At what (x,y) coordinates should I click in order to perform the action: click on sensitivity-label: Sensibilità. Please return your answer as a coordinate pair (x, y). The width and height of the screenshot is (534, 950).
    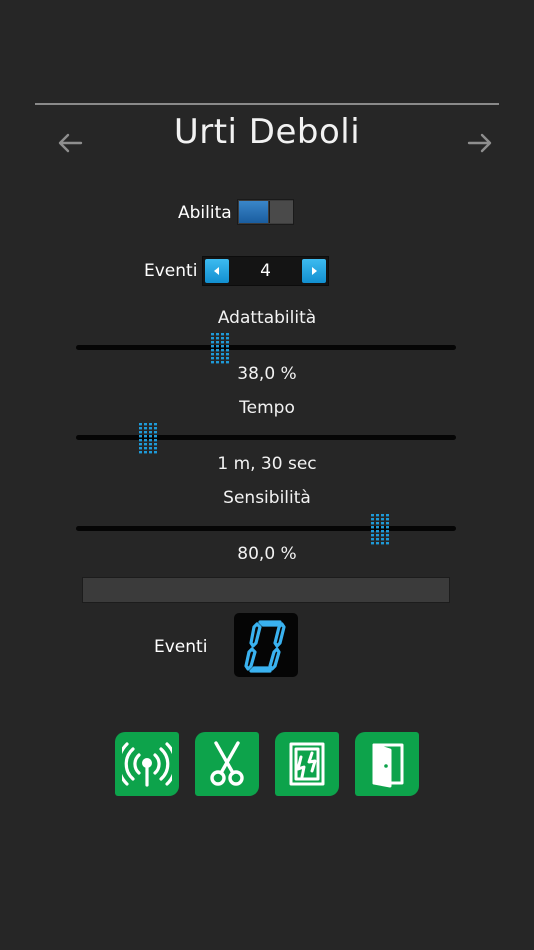
    Looking at the image, I should click on (267, 498).